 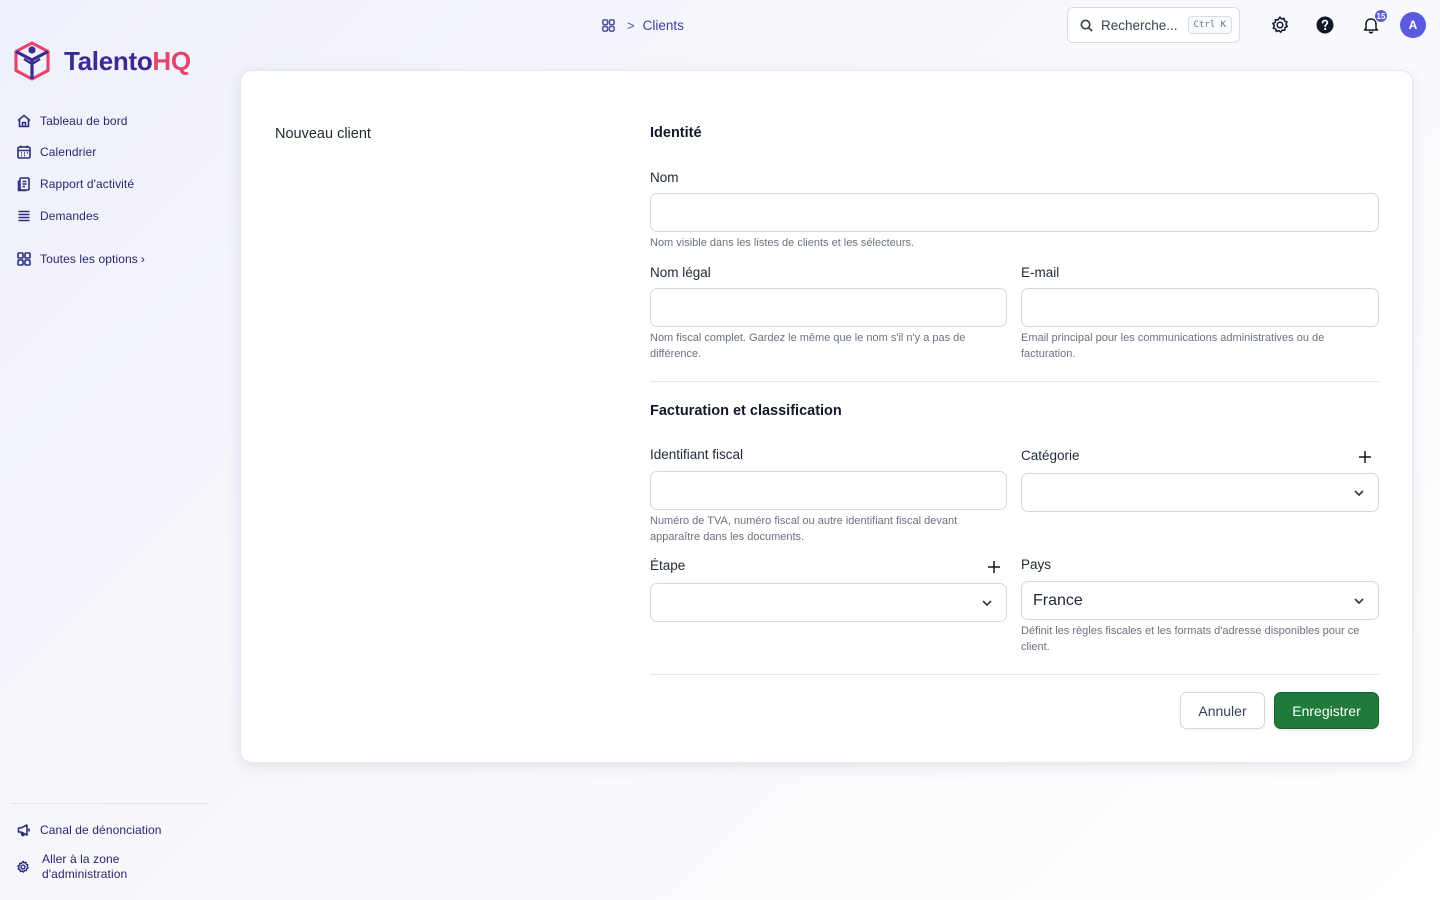 What do you see at coordinates (1200, 307) in the screenshot?
I see `email-field` at bounding box center [1200, 307].